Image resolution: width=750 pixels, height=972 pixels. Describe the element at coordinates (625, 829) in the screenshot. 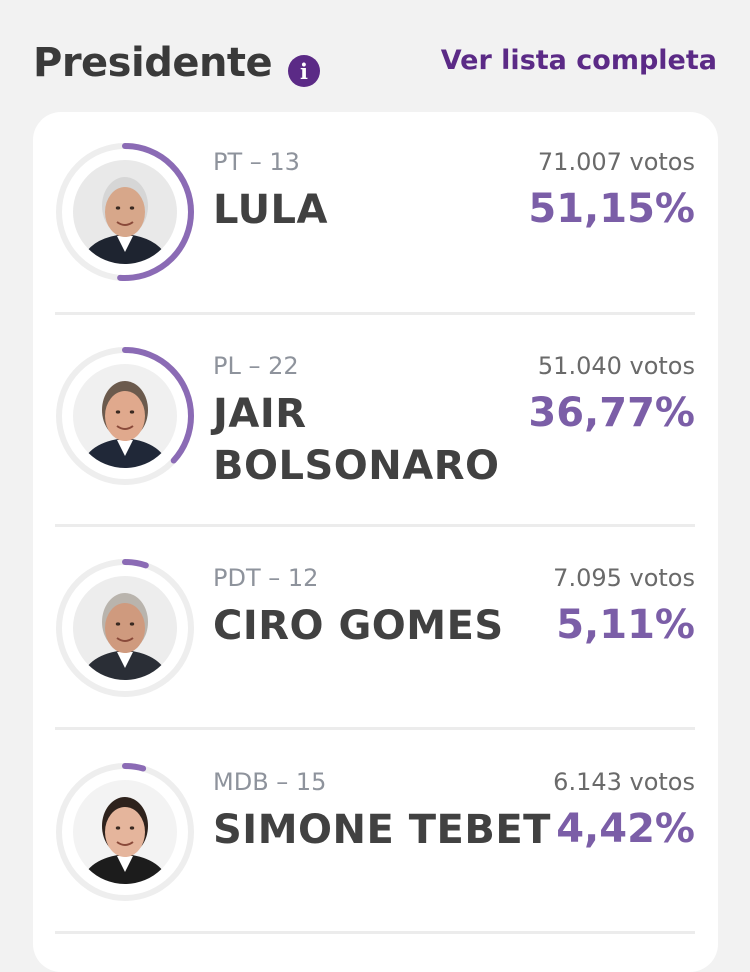

I see `vote-percent: 4,42%` at that location.